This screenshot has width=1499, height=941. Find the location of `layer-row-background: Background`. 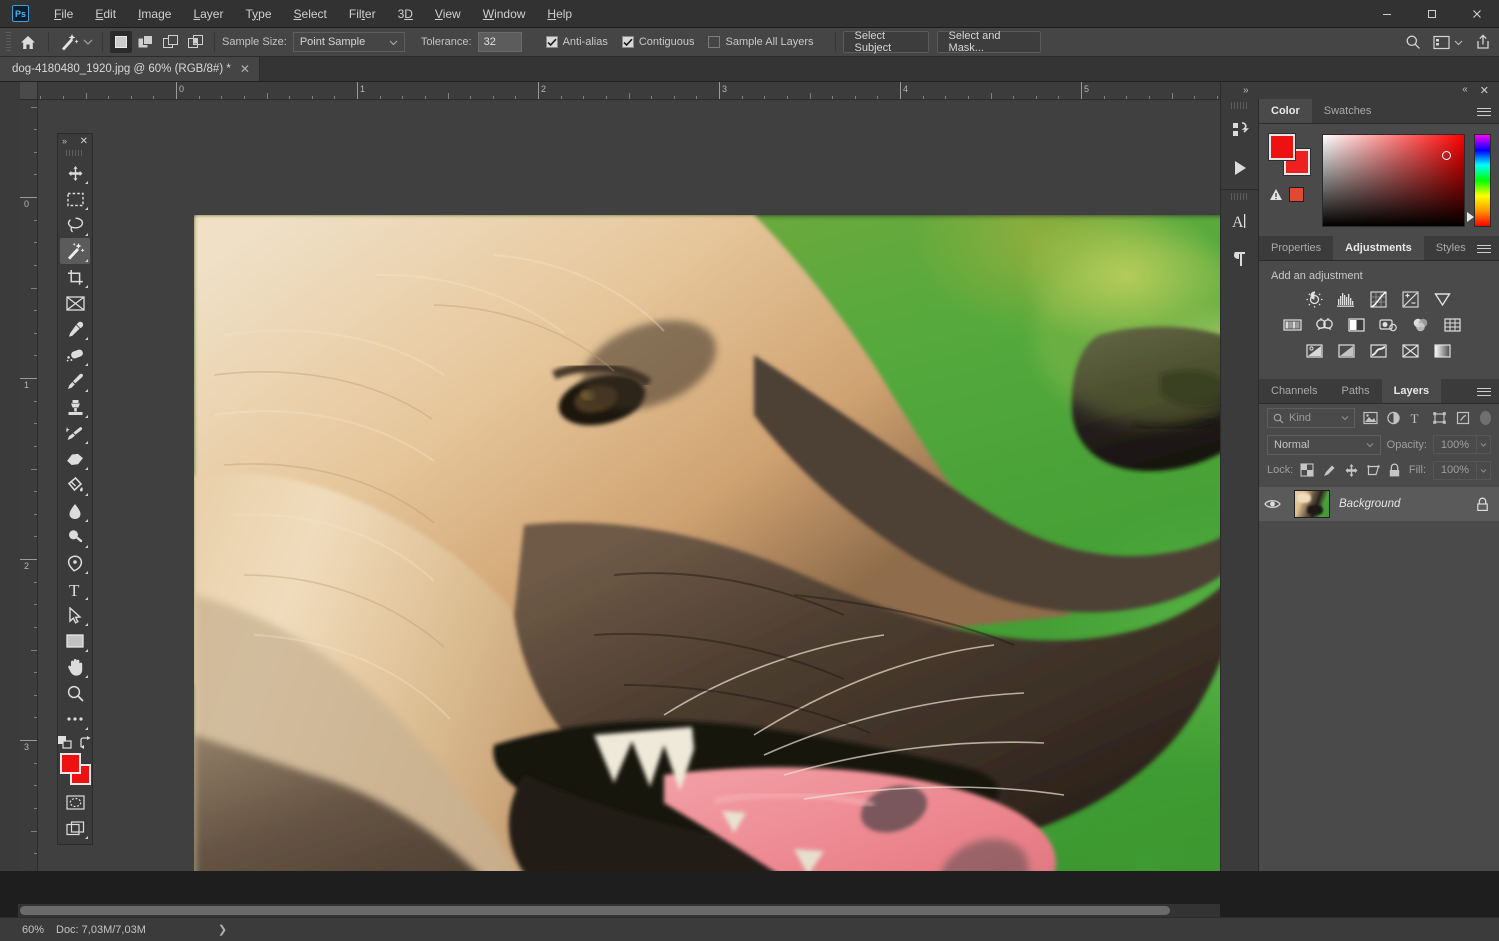

layer-row-background: Background is located at coordinates (1379, 504).